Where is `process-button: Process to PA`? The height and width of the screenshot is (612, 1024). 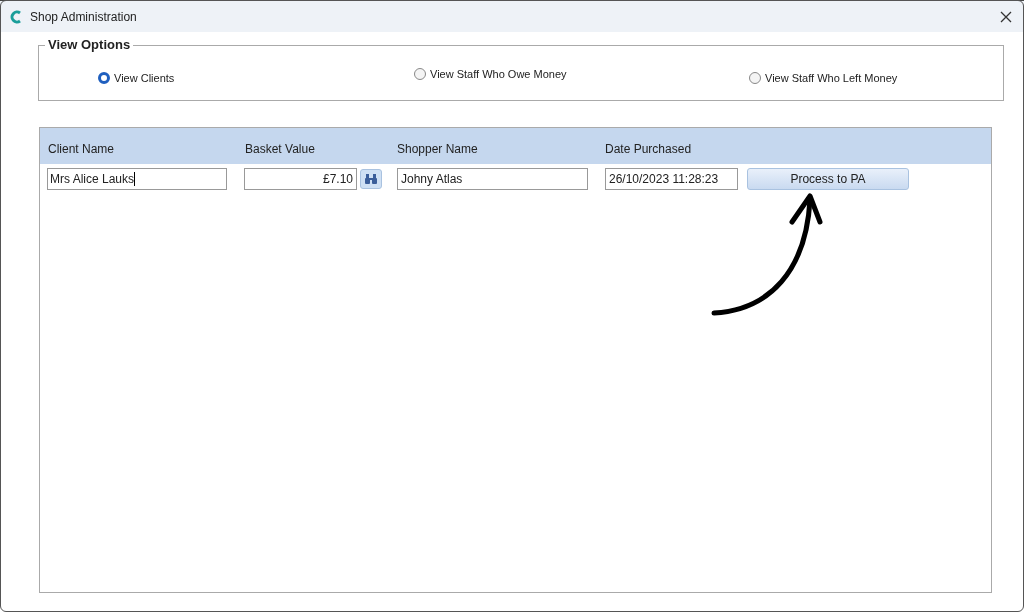
process-button: Process to PA is located at coordinates (828, 179).